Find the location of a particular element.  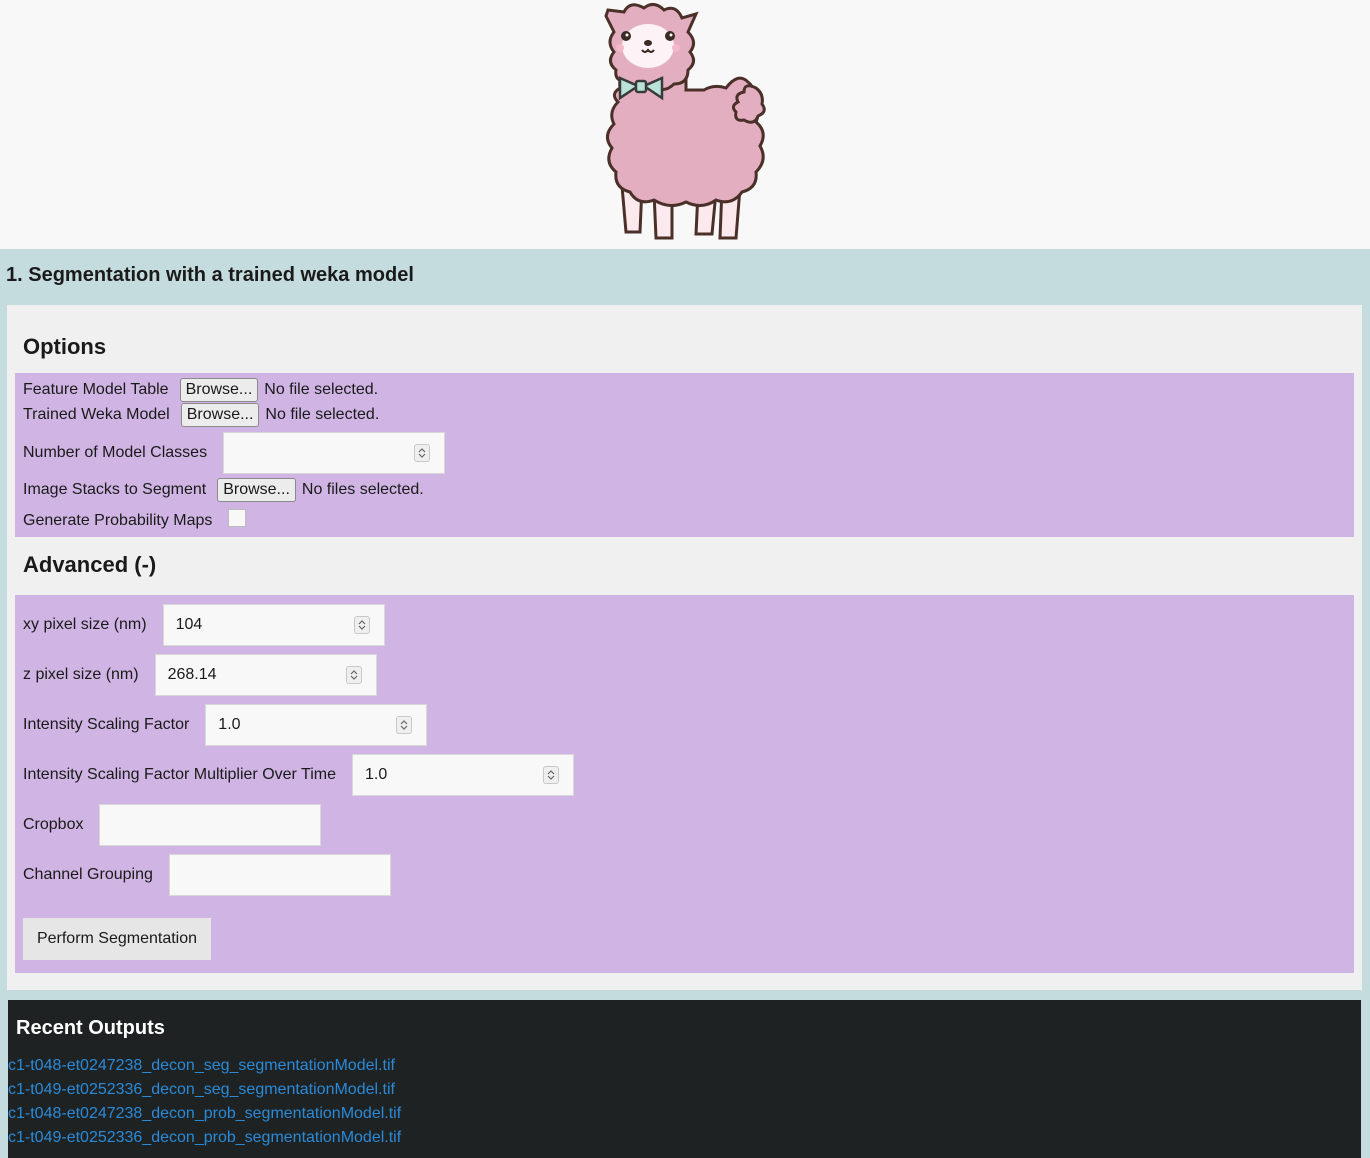

channel-grouping-row: Channel Grouping is located at coordinates (207, 875).